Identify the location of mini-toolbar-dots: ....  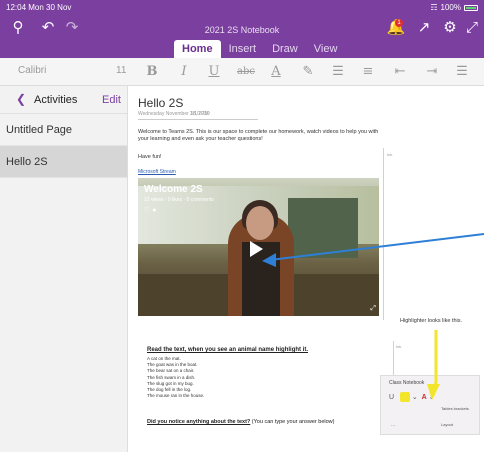
(393, 425).